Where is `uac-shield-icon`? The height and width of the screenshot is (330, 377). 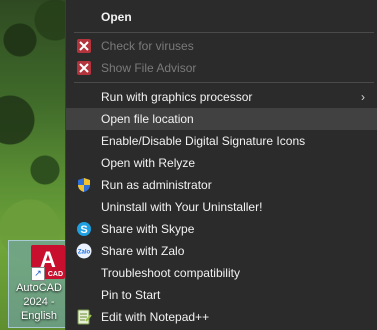
uac-shield-icon is located at coordinates (84, 185).